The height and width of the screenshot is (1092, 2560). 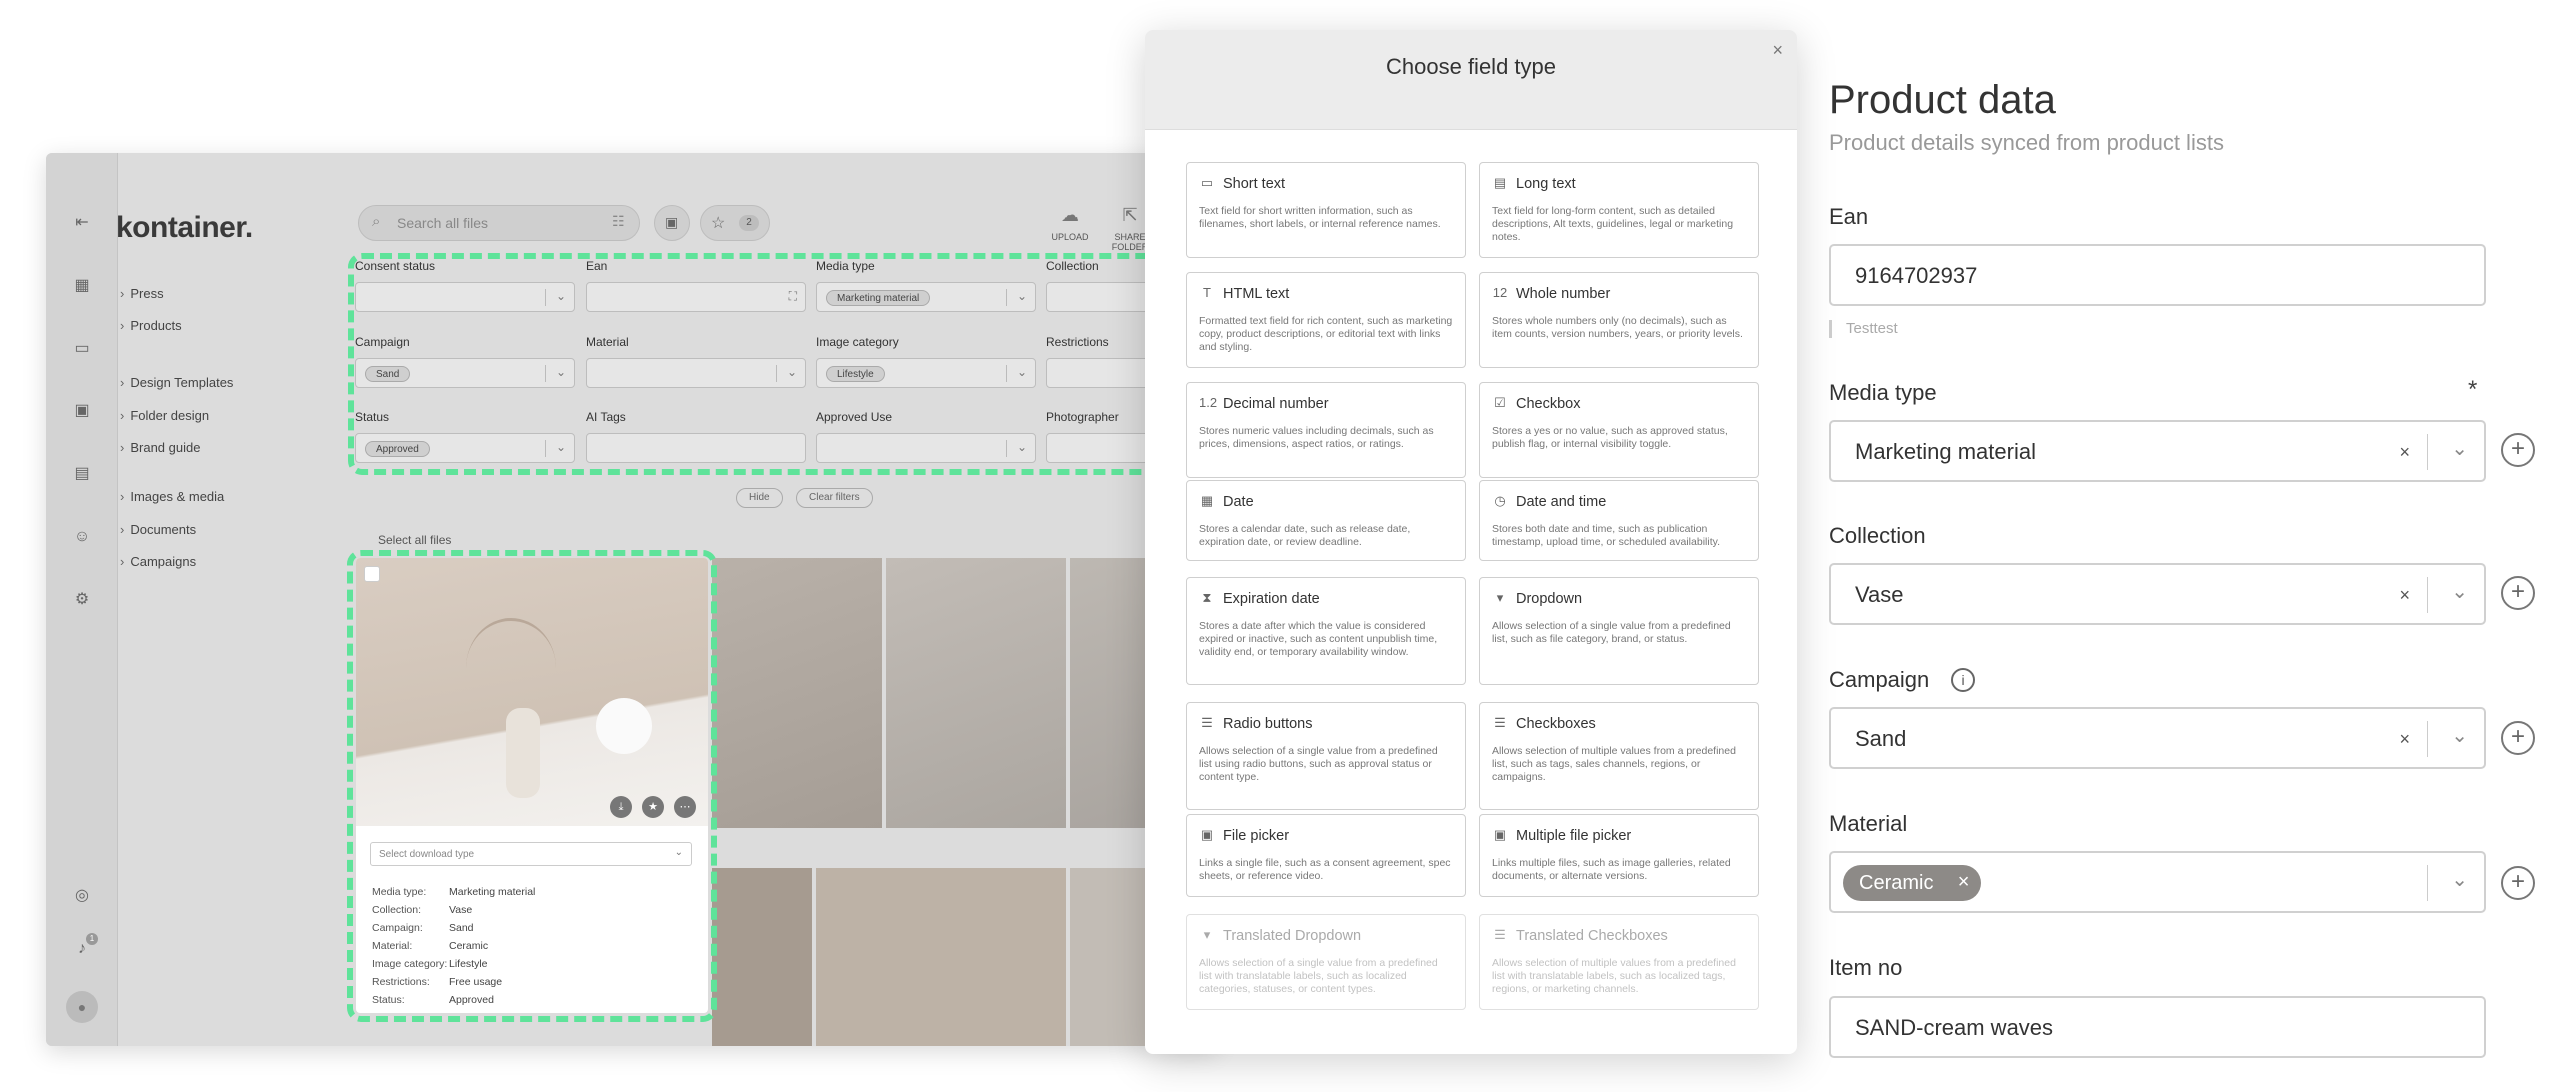 What do you see at coordinates (150, 325) in the screenshot?
I see `nav-item-products: Products` at bounding box center [150, 325].